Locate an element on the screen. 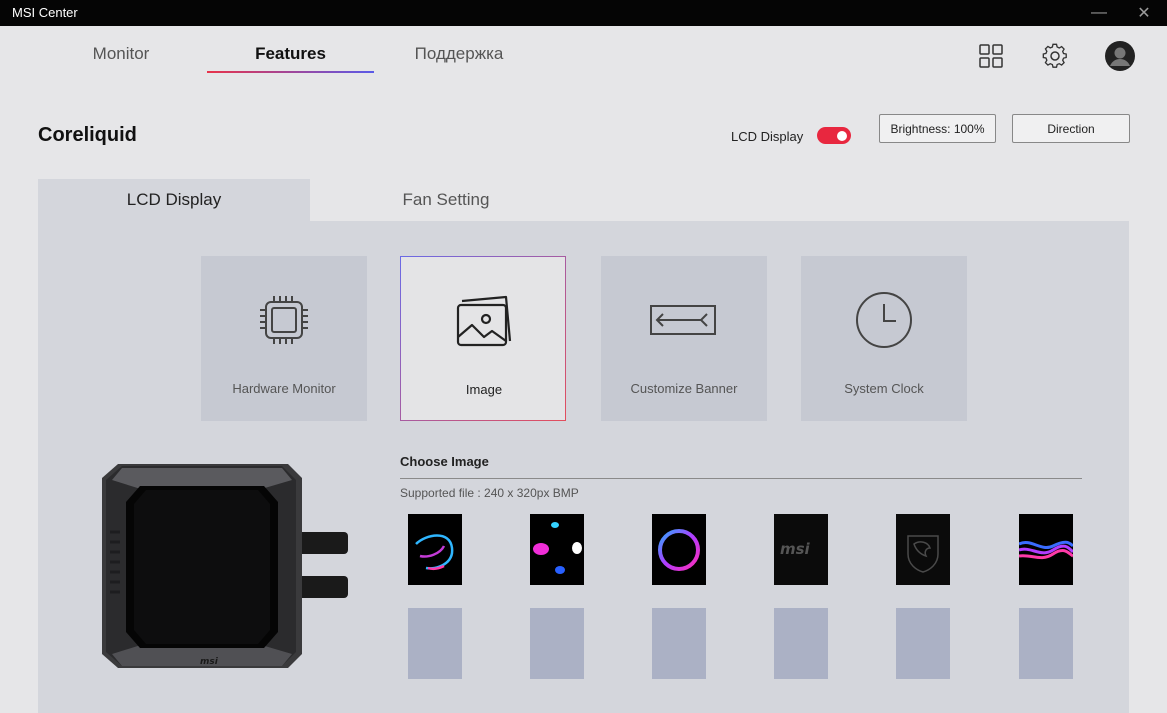 This screenshot has height=713, width=1167. mode-label: Image is located at coordinates (484, 389).